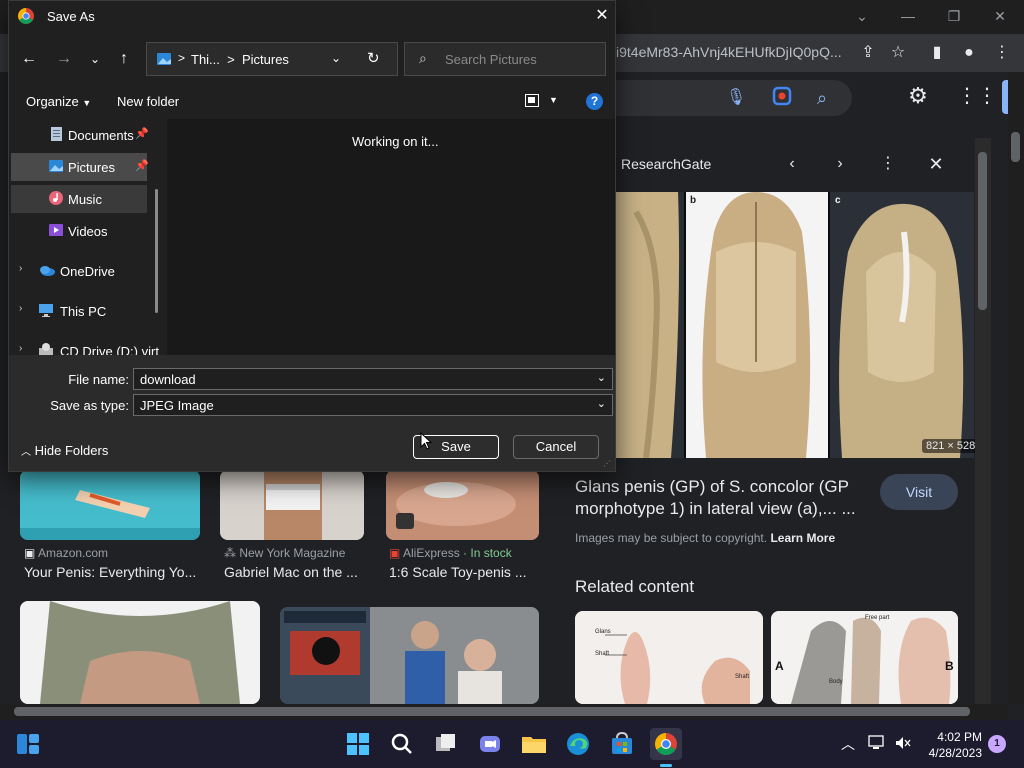 The height and width of the screenshot is (768, 1024). What do you see at coordinates (553, 100) in the screenshot?
I see `view-dropdown-icon: ▼` at bounding box center [553, 100].